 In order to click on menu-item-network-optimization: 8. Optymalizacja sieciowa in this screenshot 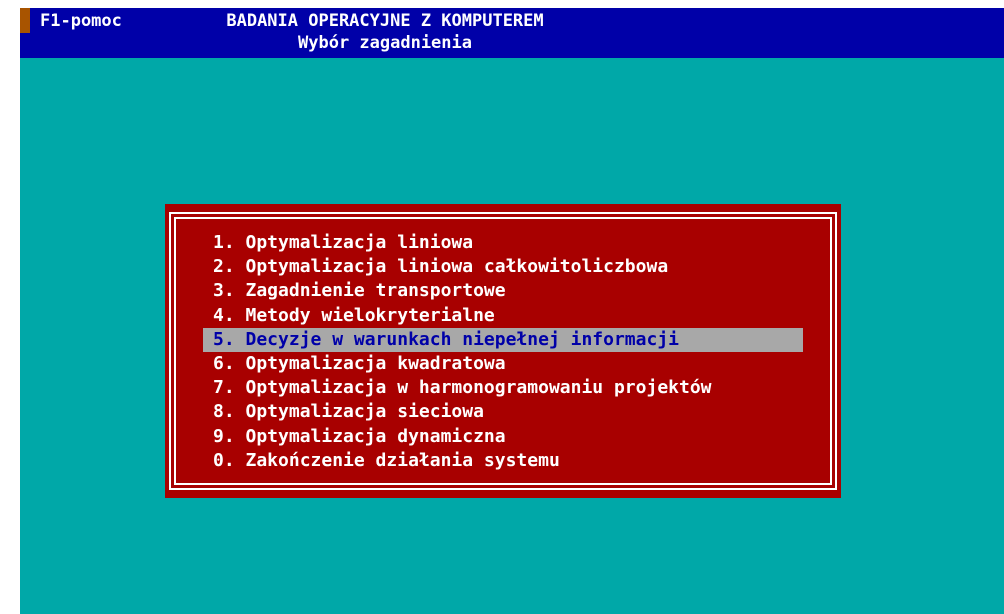, I will do `click(503, 412)`.